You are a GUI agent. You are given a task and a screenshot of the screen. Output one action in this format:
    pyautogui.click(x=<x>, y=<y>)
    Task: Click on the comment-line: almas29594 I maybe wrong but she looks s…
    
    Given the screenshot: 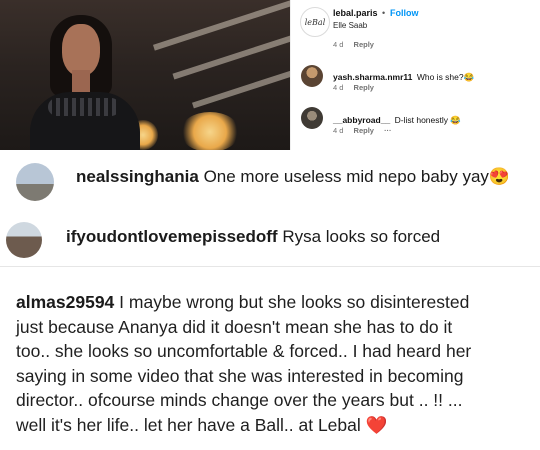 What is the action you would take?
    pyautogui.click(x=278, y=302)
    